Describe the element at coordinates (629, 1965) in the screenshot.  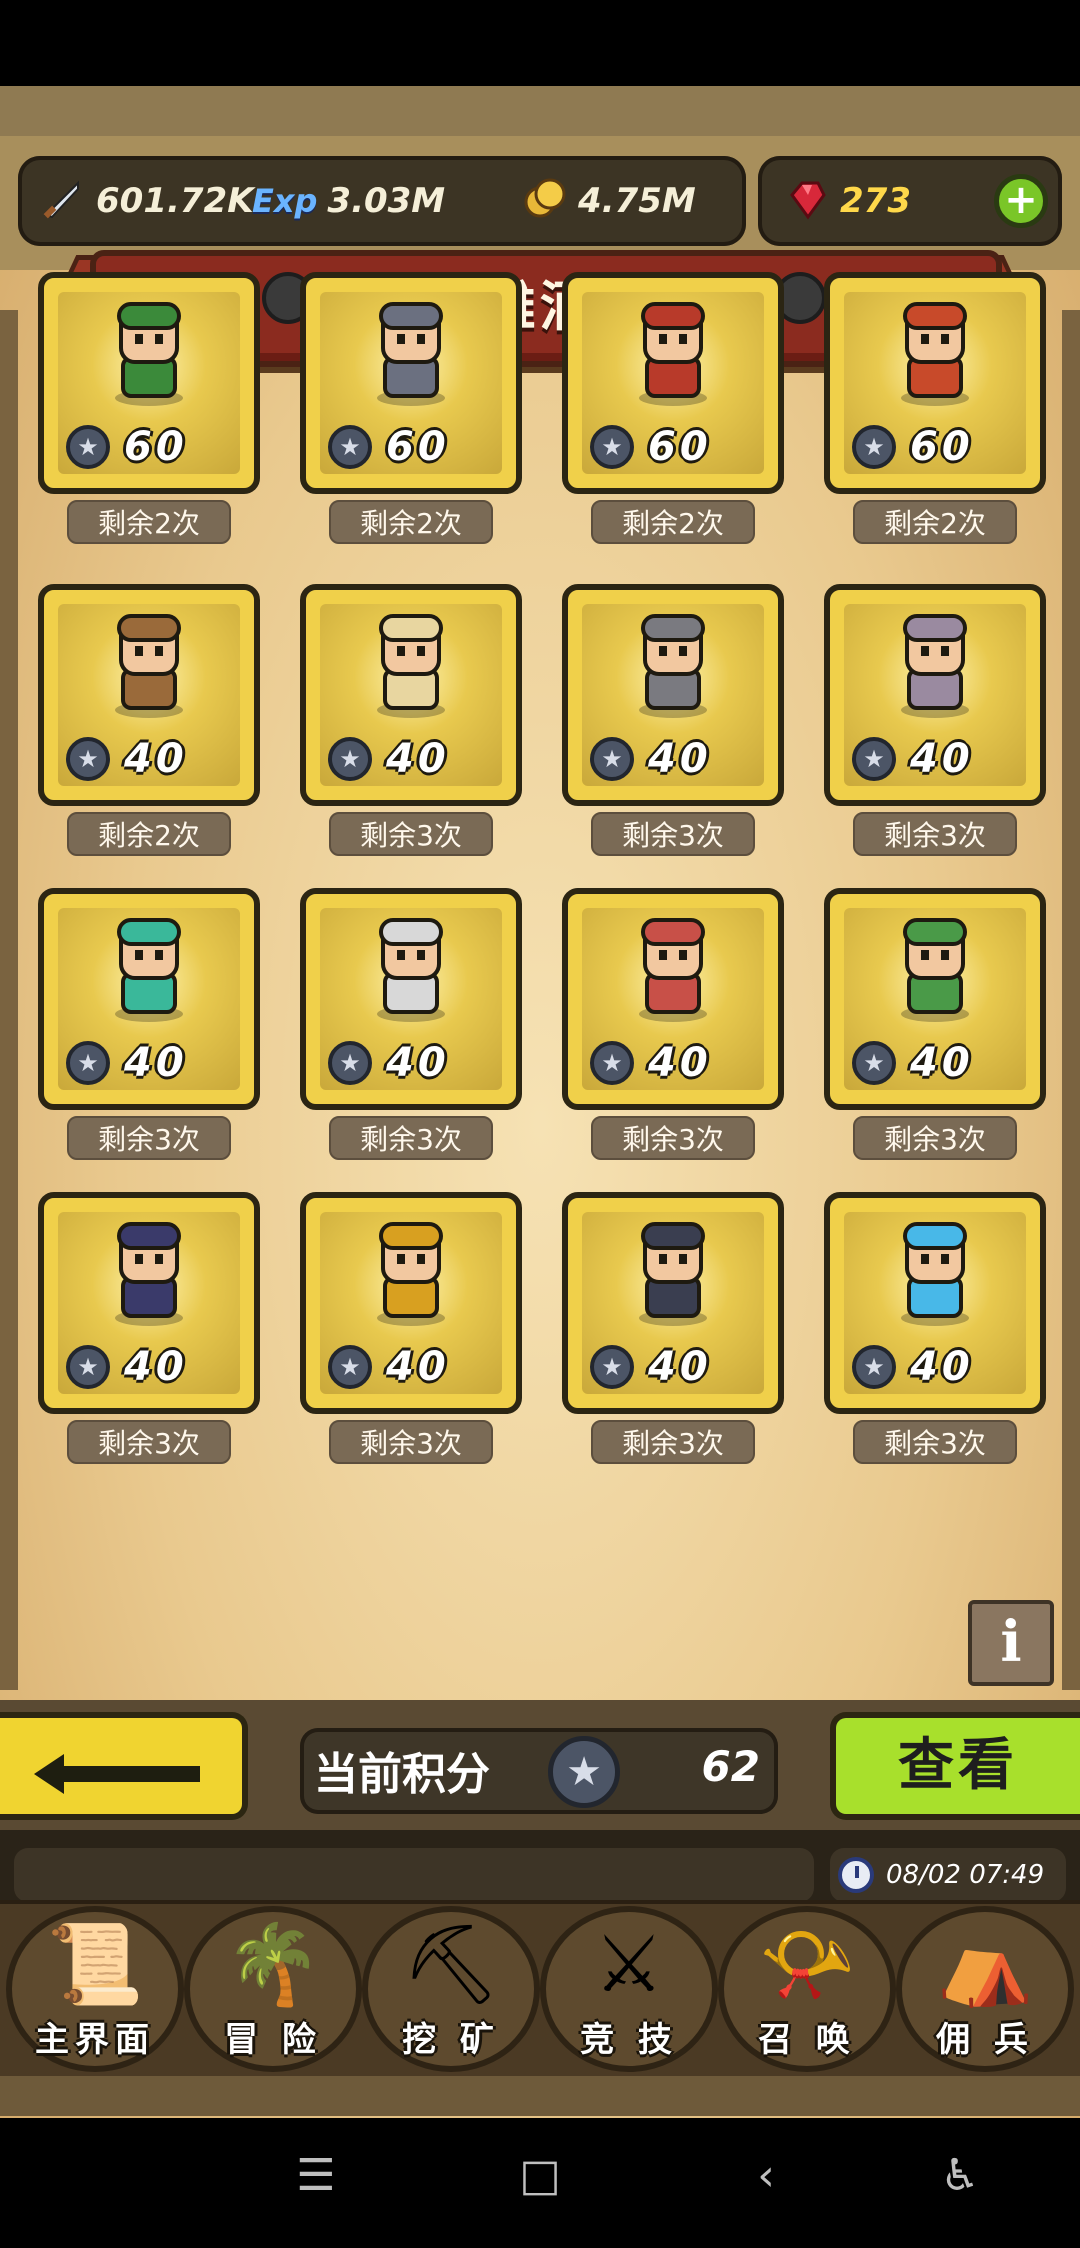
I see `nav-arena-icon: ⚔` at that location.